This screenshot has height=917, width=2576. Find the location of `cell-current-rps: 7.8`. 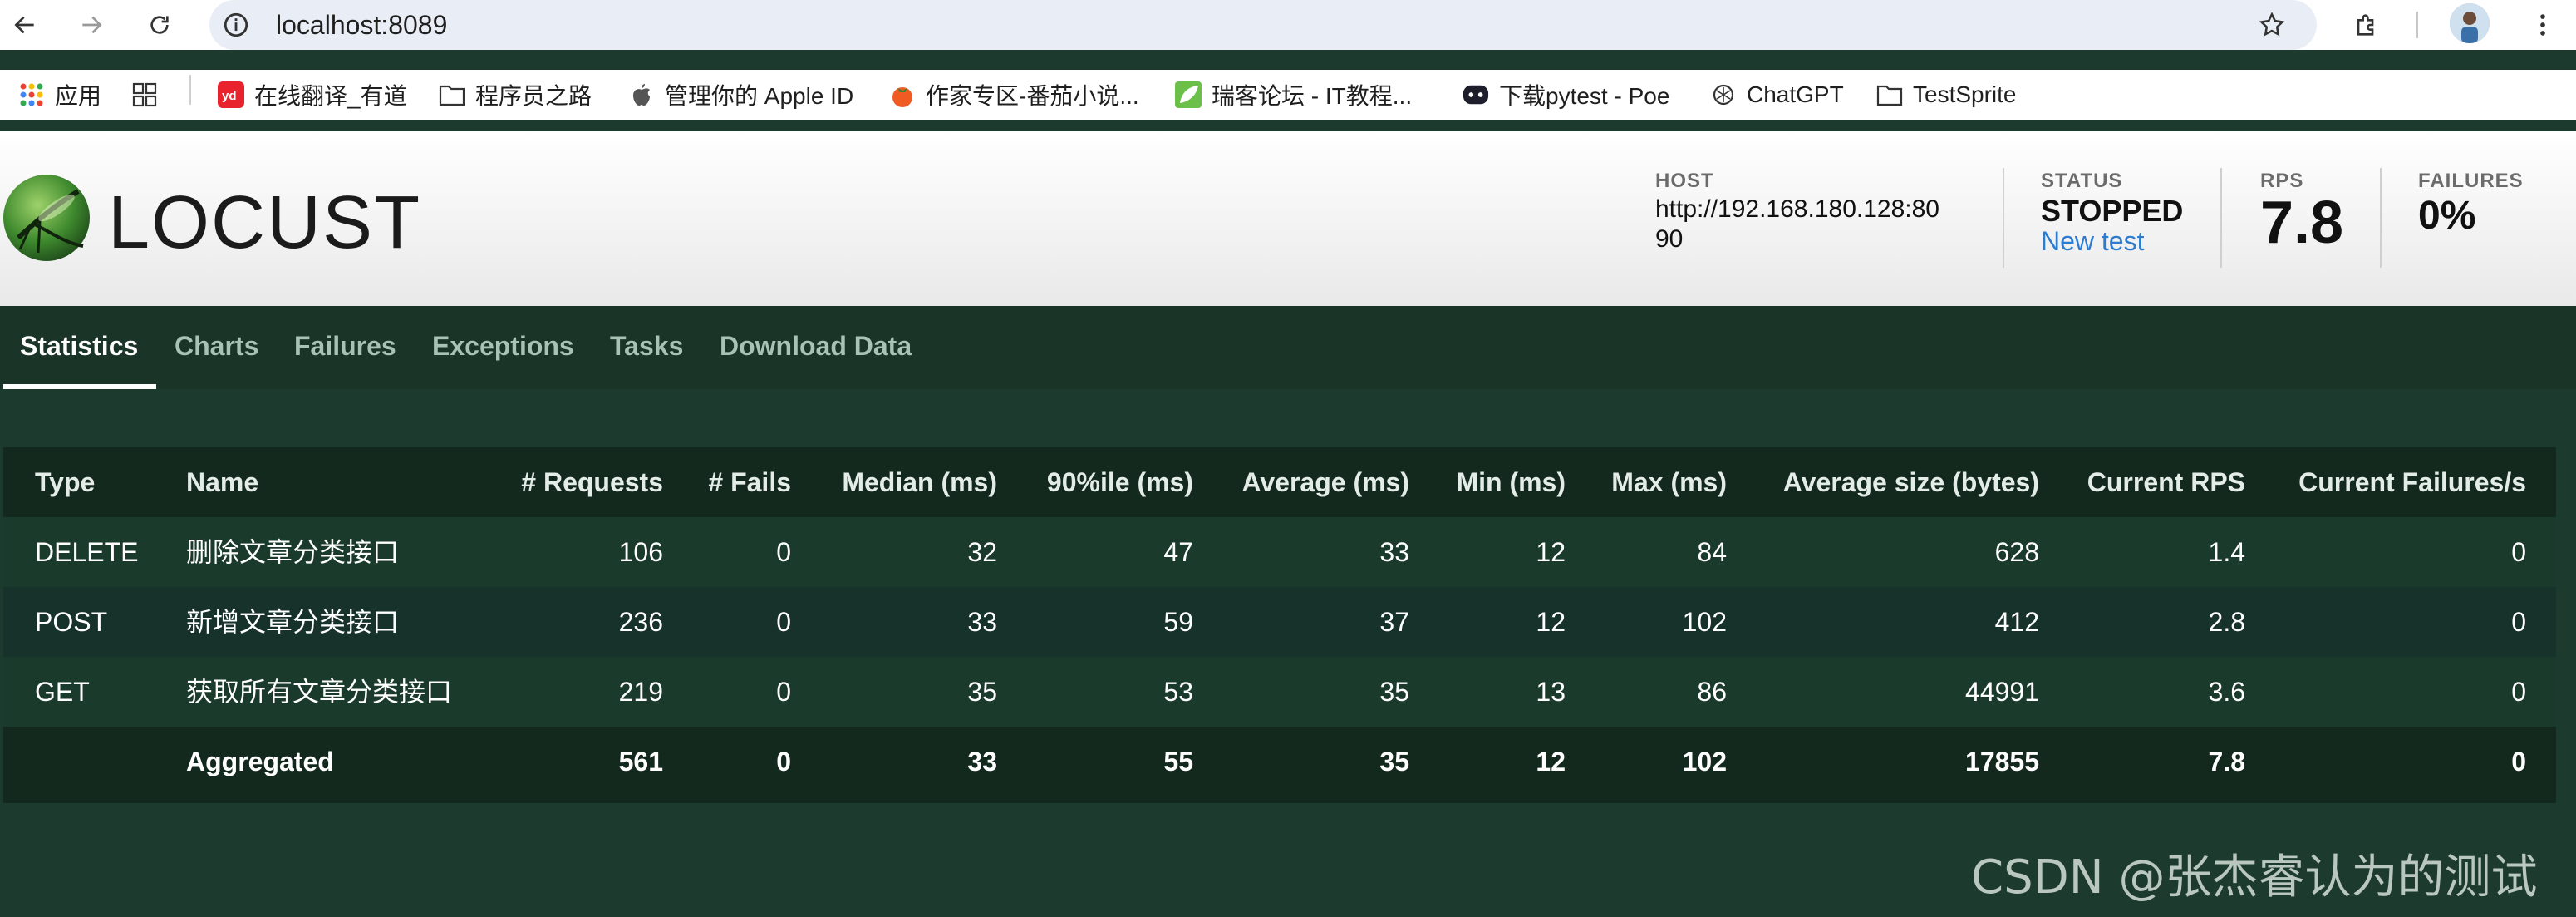

cell-current-rps: 7.8 is located at coordinates (2226, 761).